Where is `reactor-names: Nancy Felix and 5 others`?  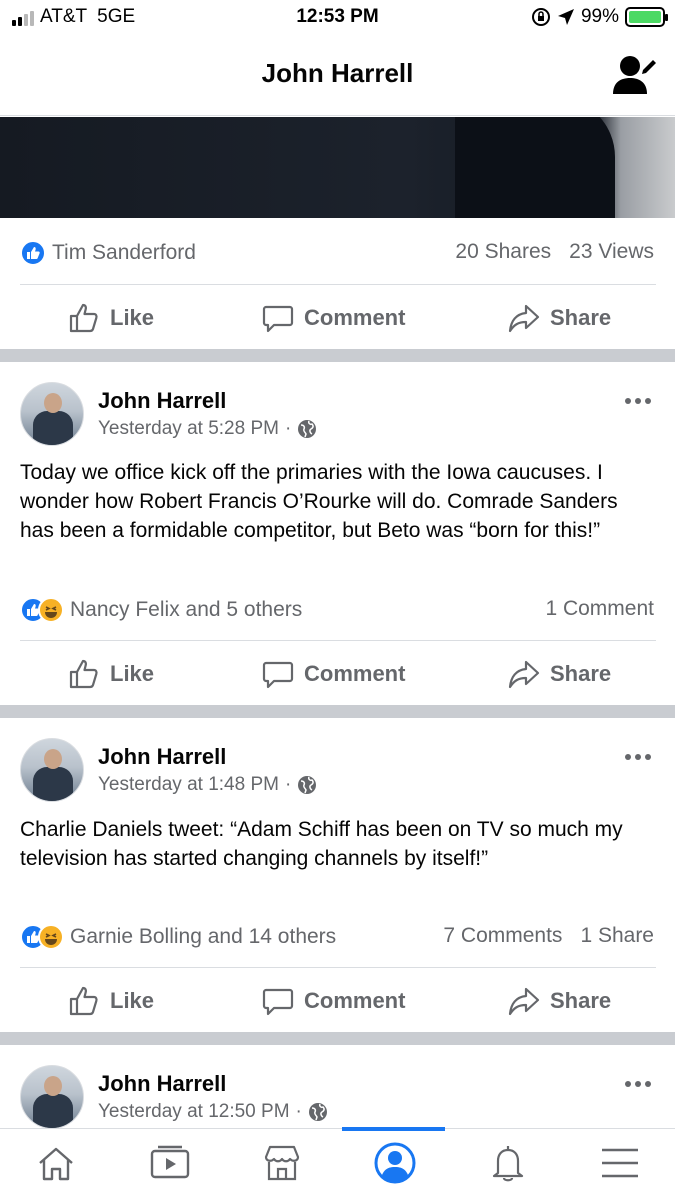 reactor-names: Nancy Felix and 5 others is located at coordinates (186, 609).